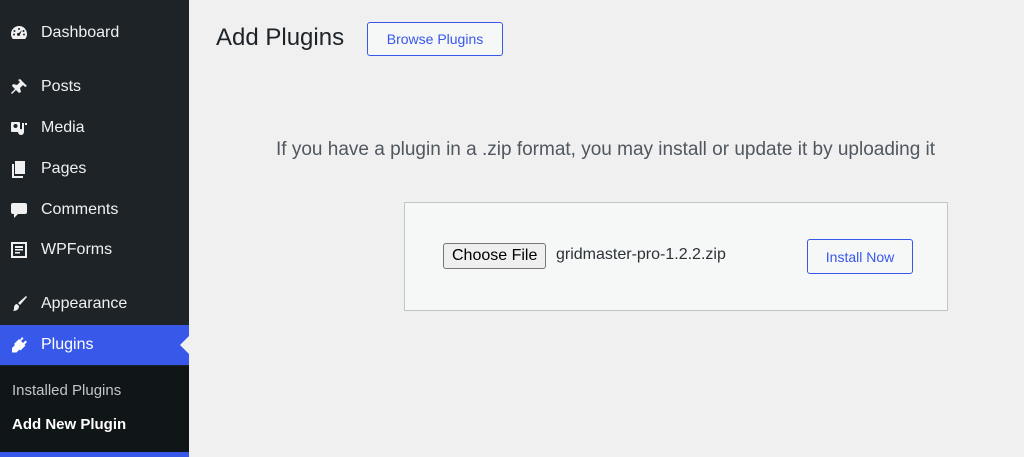 The width and height of the screenshot is (1024, 457). I want to click on sidebar-item-dashboard: Dashboard, so click(94, 33).